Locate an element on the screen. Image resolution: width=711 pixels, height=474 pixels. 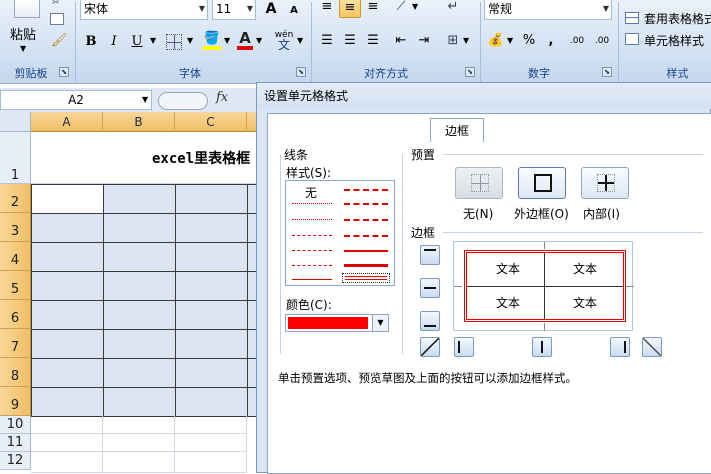
line-style-medium-dash-dot is located at coordinates (366, 220).